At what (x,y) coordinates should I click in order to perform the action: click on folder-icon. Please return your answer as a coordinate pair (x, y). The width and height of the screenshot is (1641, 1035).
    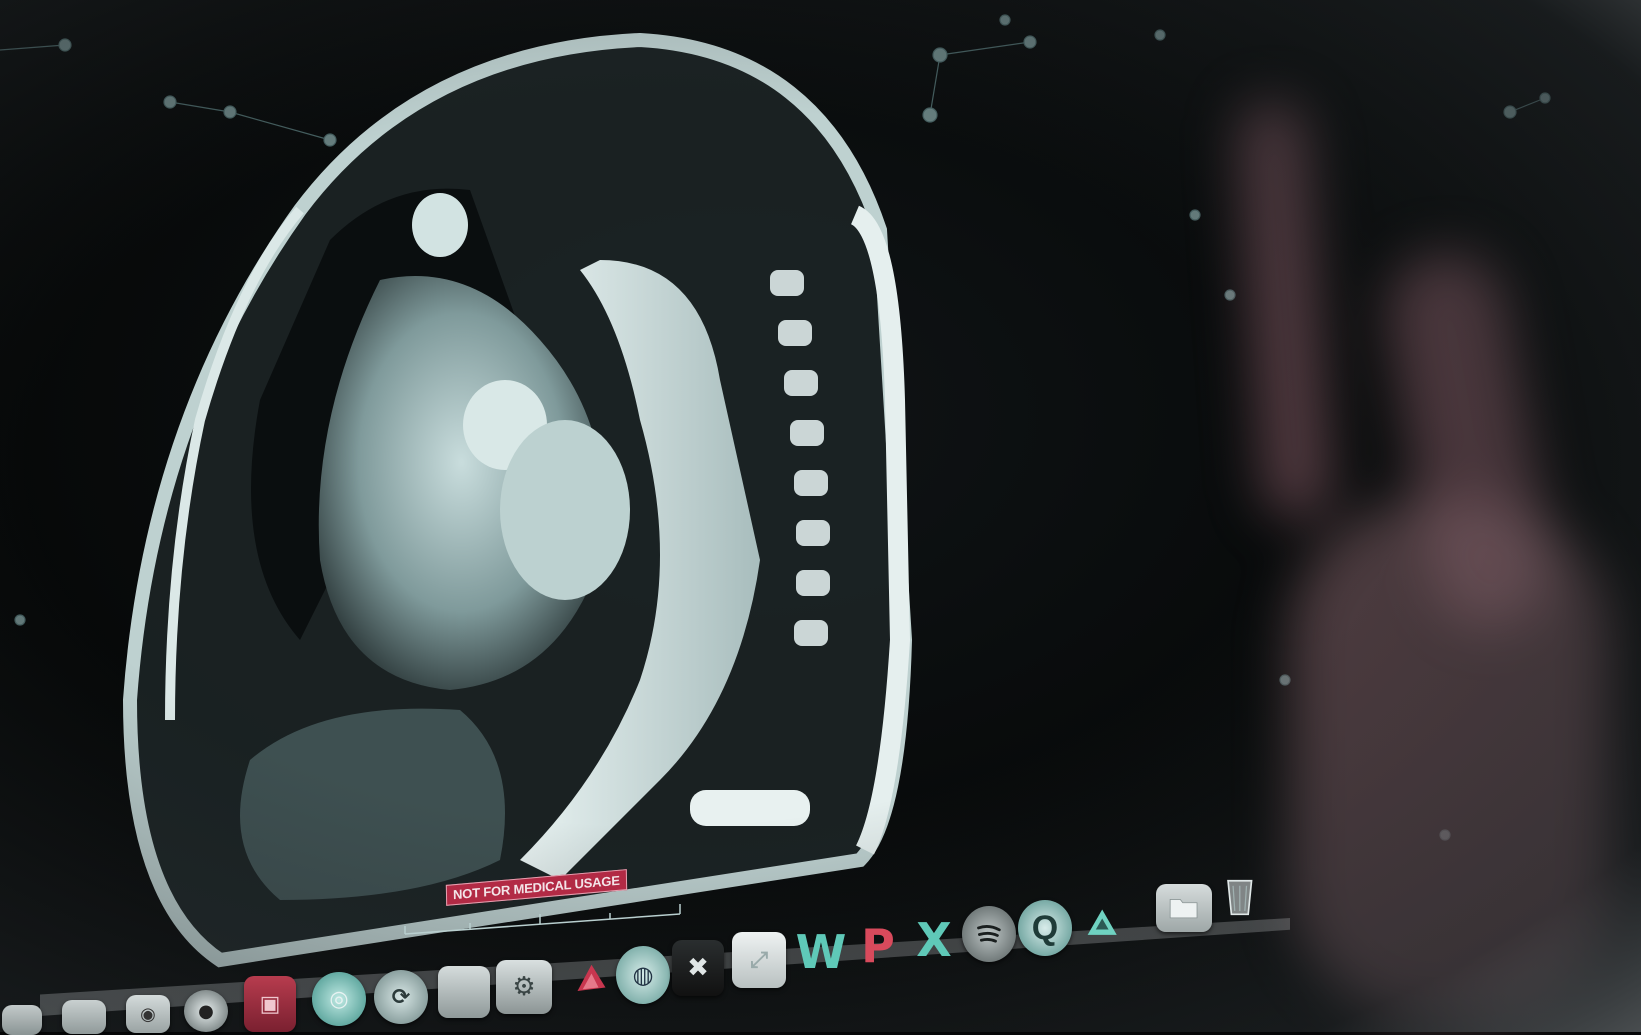
    Looking at the image, I should click on (1184, 909).